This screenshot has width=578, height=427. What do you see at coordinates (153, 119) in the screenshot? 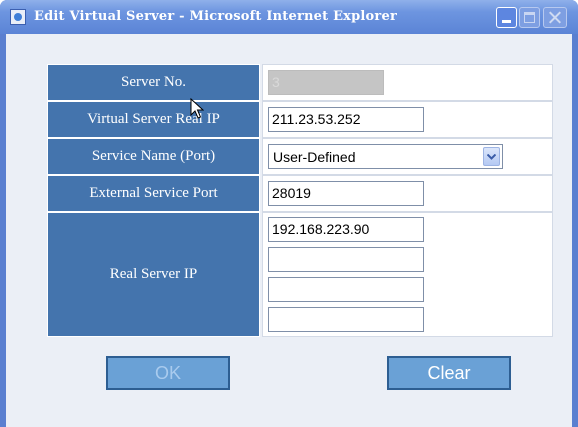
I see `virtual-ip-label: Virtual Server Real IP` at bounding box center [153, 119].